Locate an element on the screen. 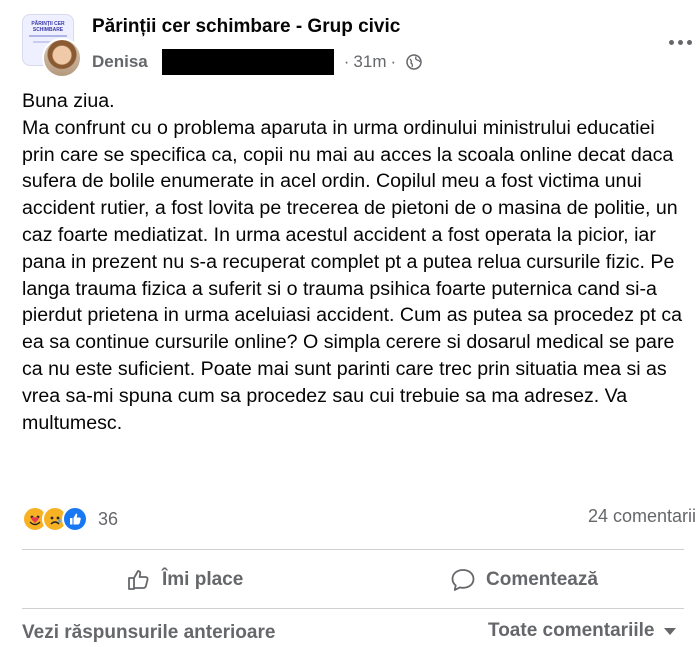 Image resolution: width=700 pixels, height=647 pixels. comment-sort-label: Toate comentariile is located at coordinates (571, 630).